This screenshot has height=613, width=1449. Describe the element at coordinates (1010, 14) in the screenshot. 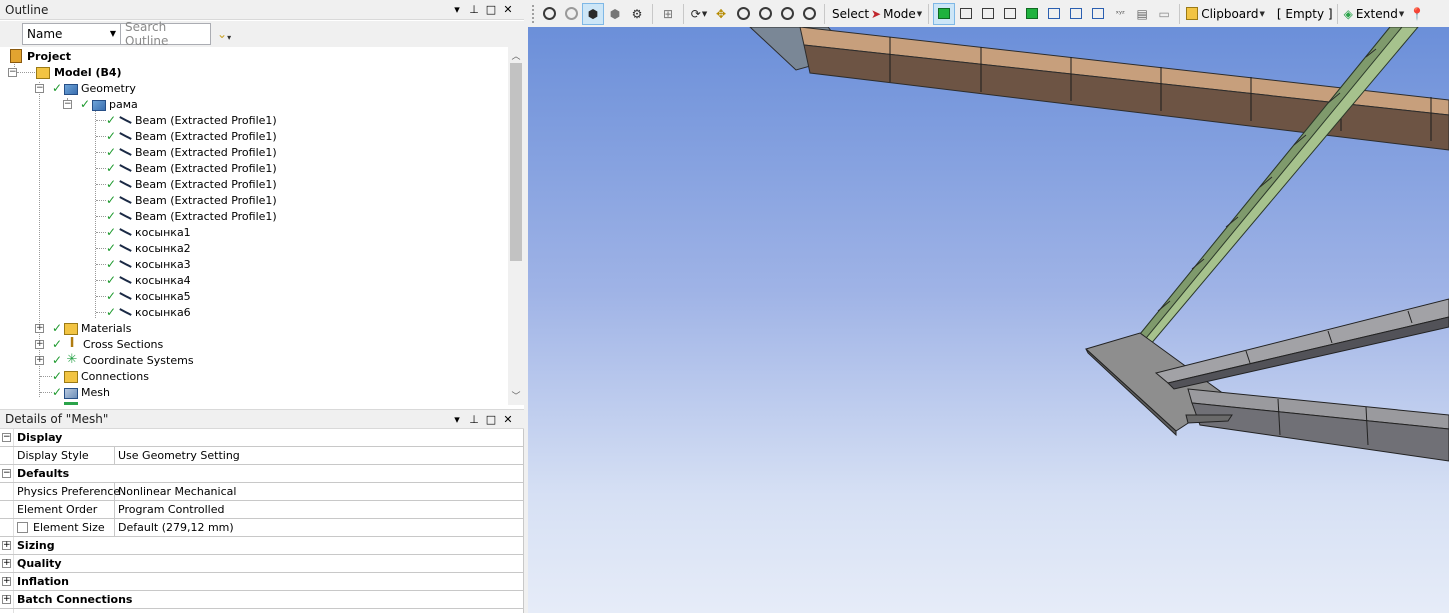

I see `select-face-icon` at that location.